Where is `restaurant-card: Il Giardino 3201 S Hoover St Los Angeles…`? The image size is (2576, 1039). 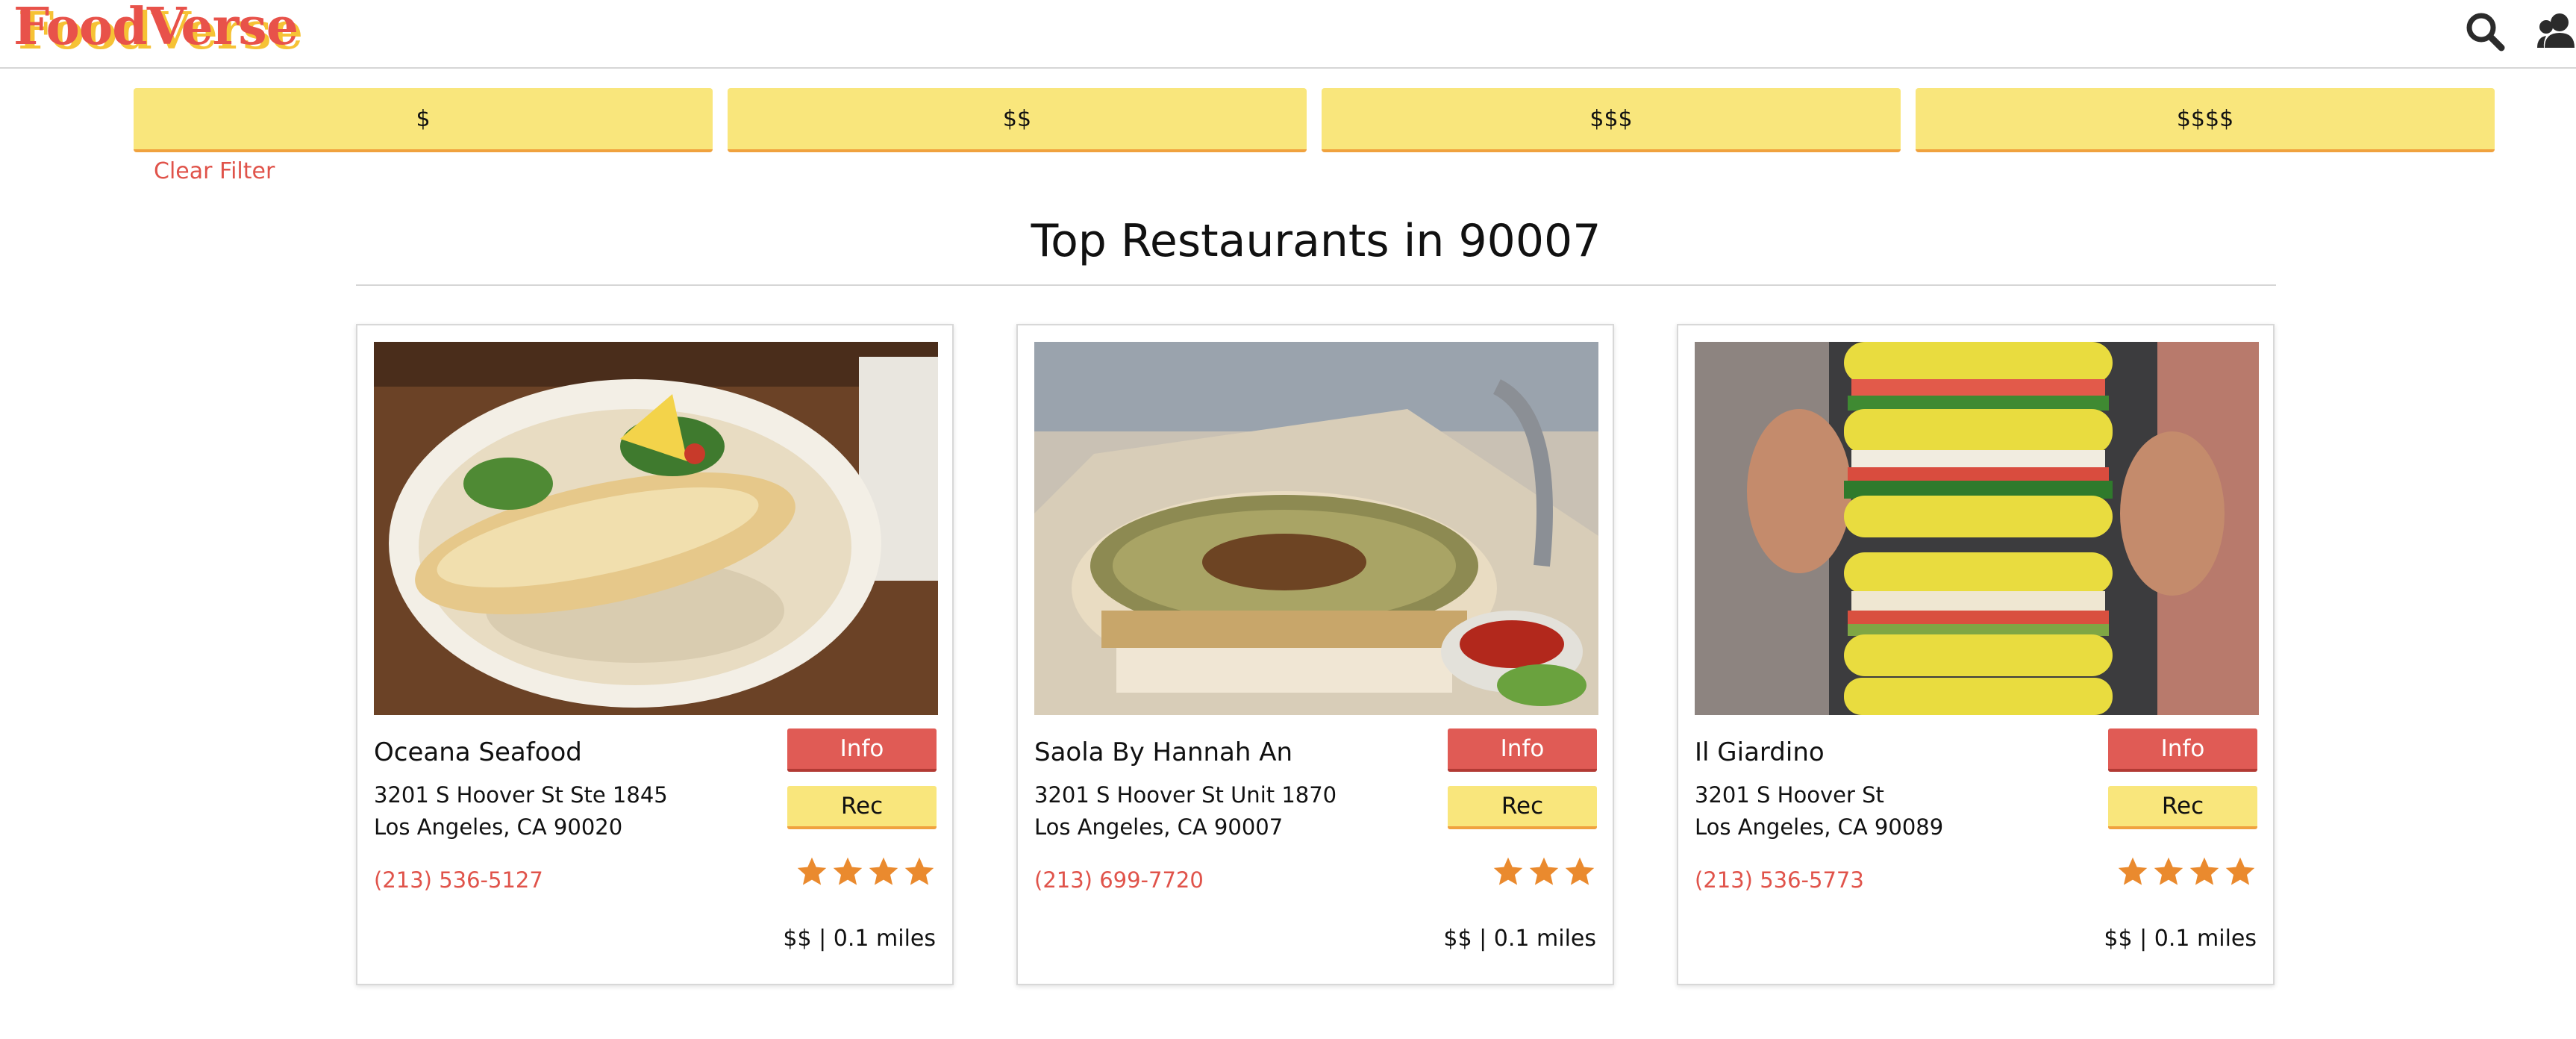
restaurant-card: Il Giardino 3201 S Hoover St Los Angeles… is located at coordinates (1976, 654).